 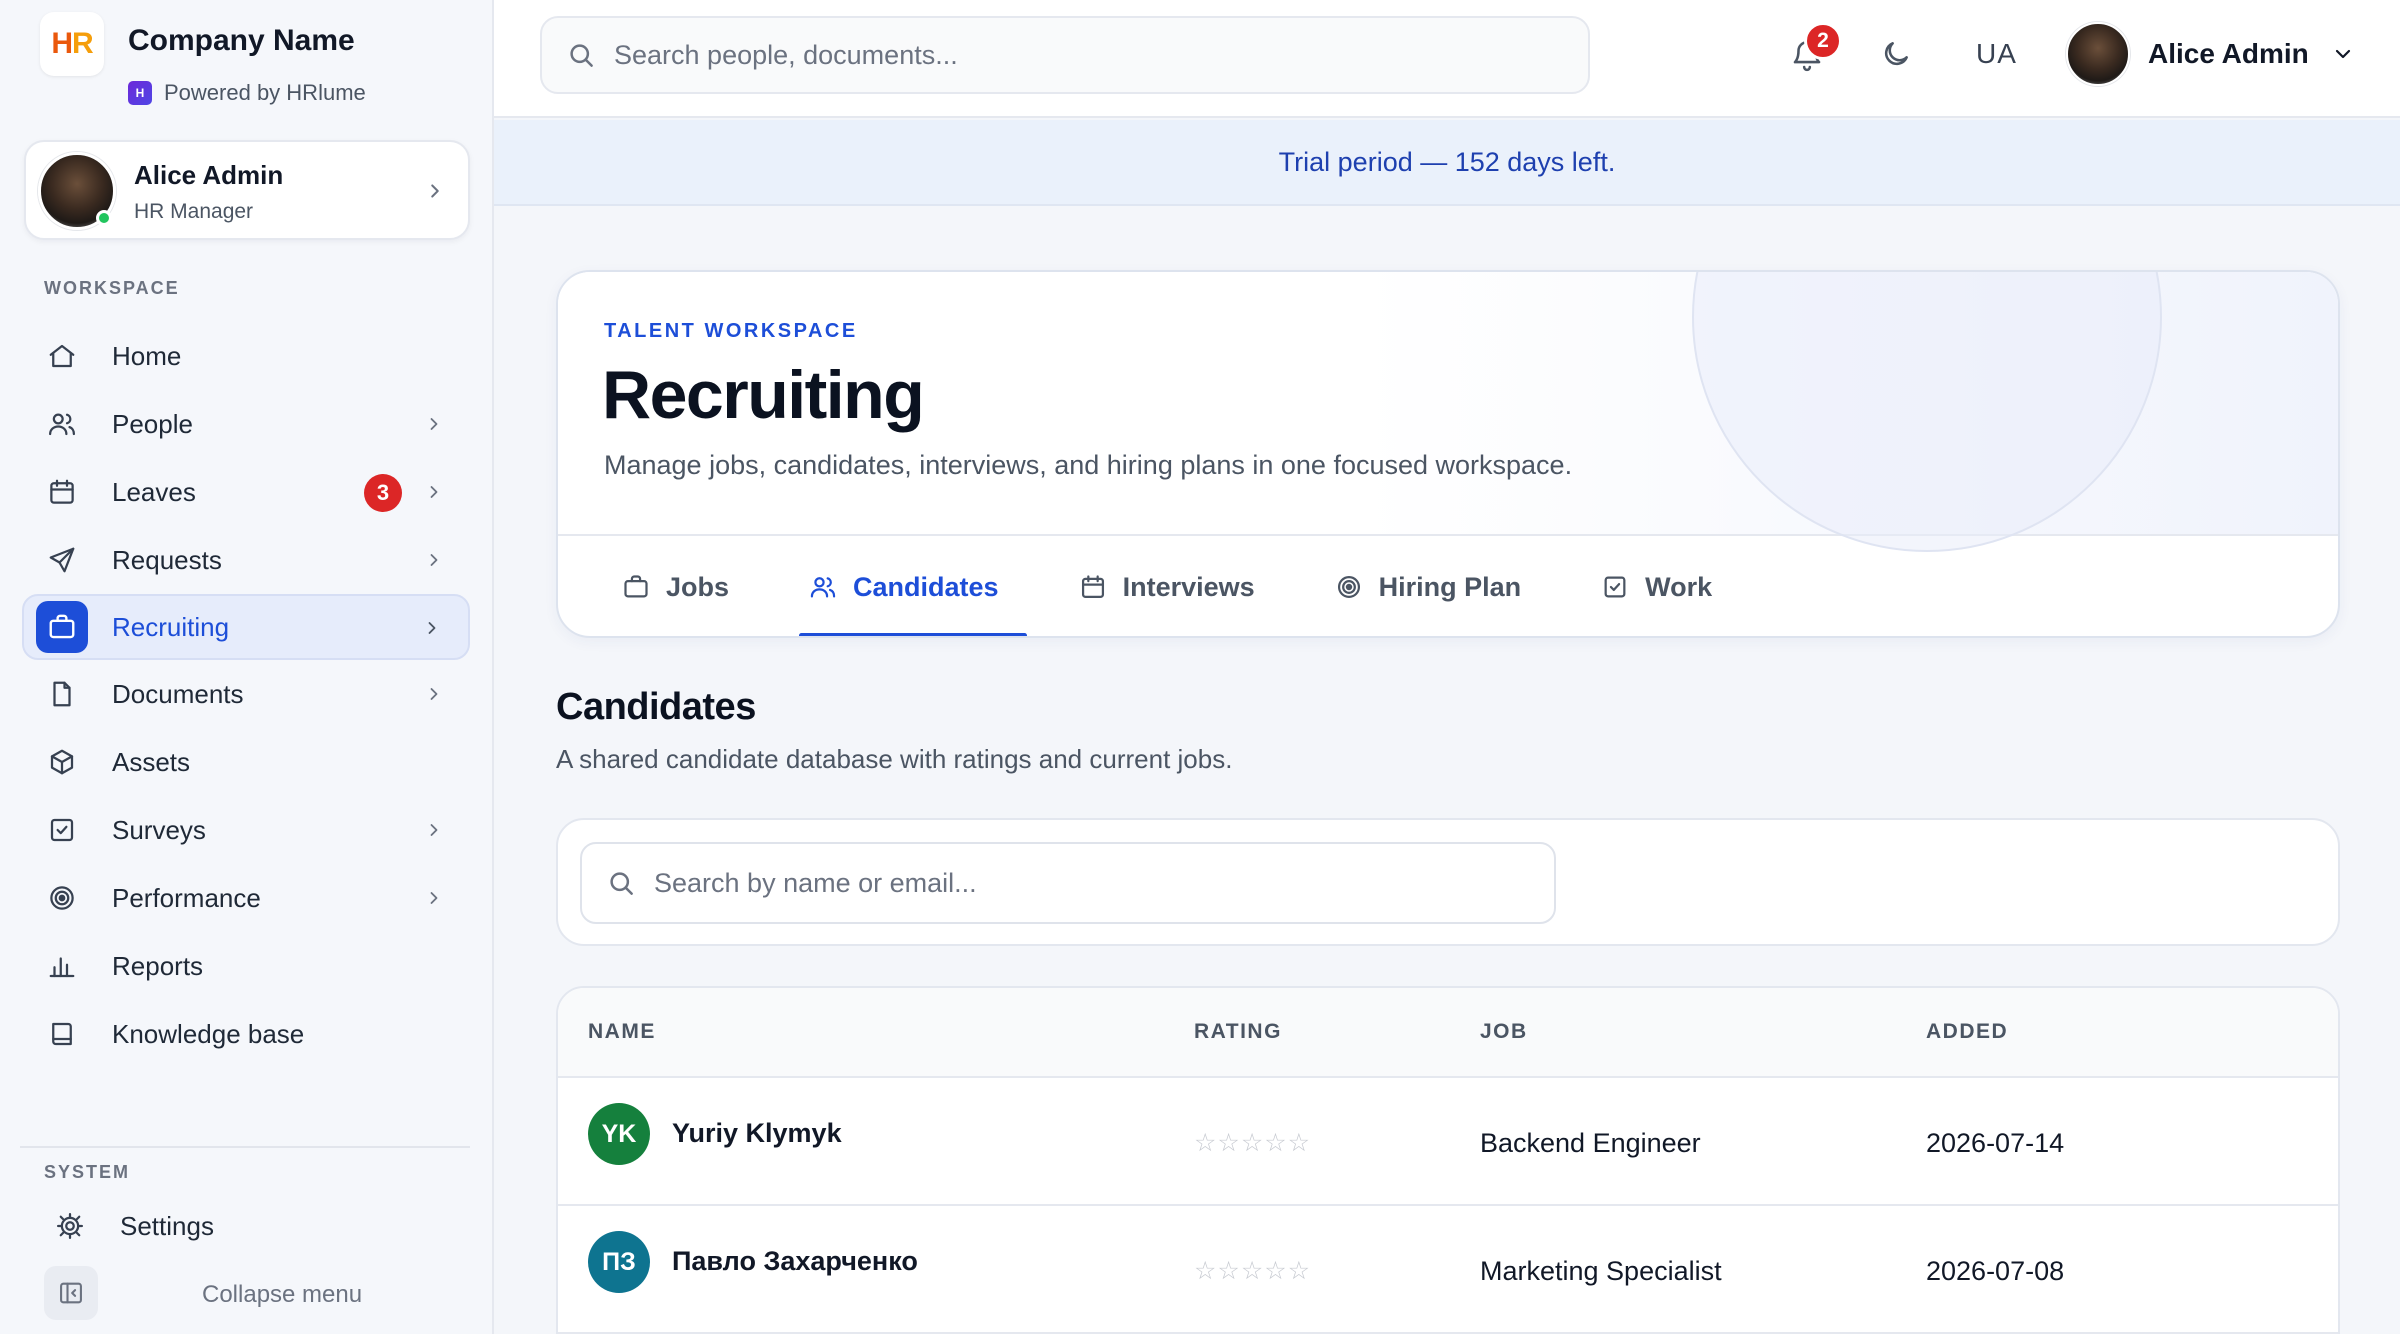 I want to click on trial-banner-text: Trial period — 152 days left., so click(x=1447, y=161).